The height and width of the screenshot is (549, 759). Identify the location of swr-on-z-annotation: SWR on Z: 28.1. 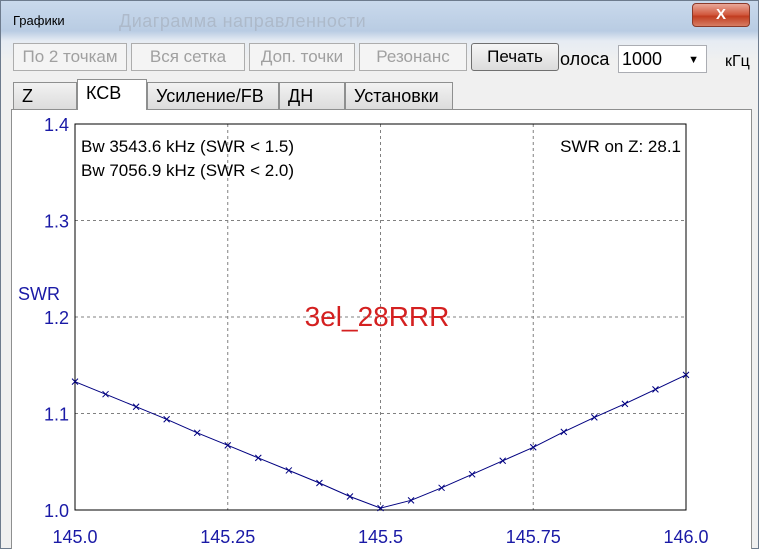
(620, 146).